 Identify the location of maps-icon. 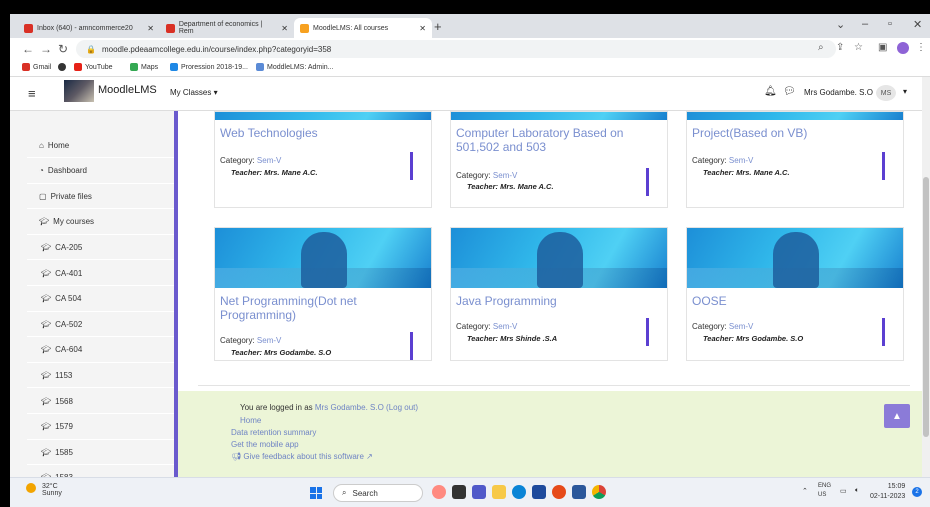
(134, 67).